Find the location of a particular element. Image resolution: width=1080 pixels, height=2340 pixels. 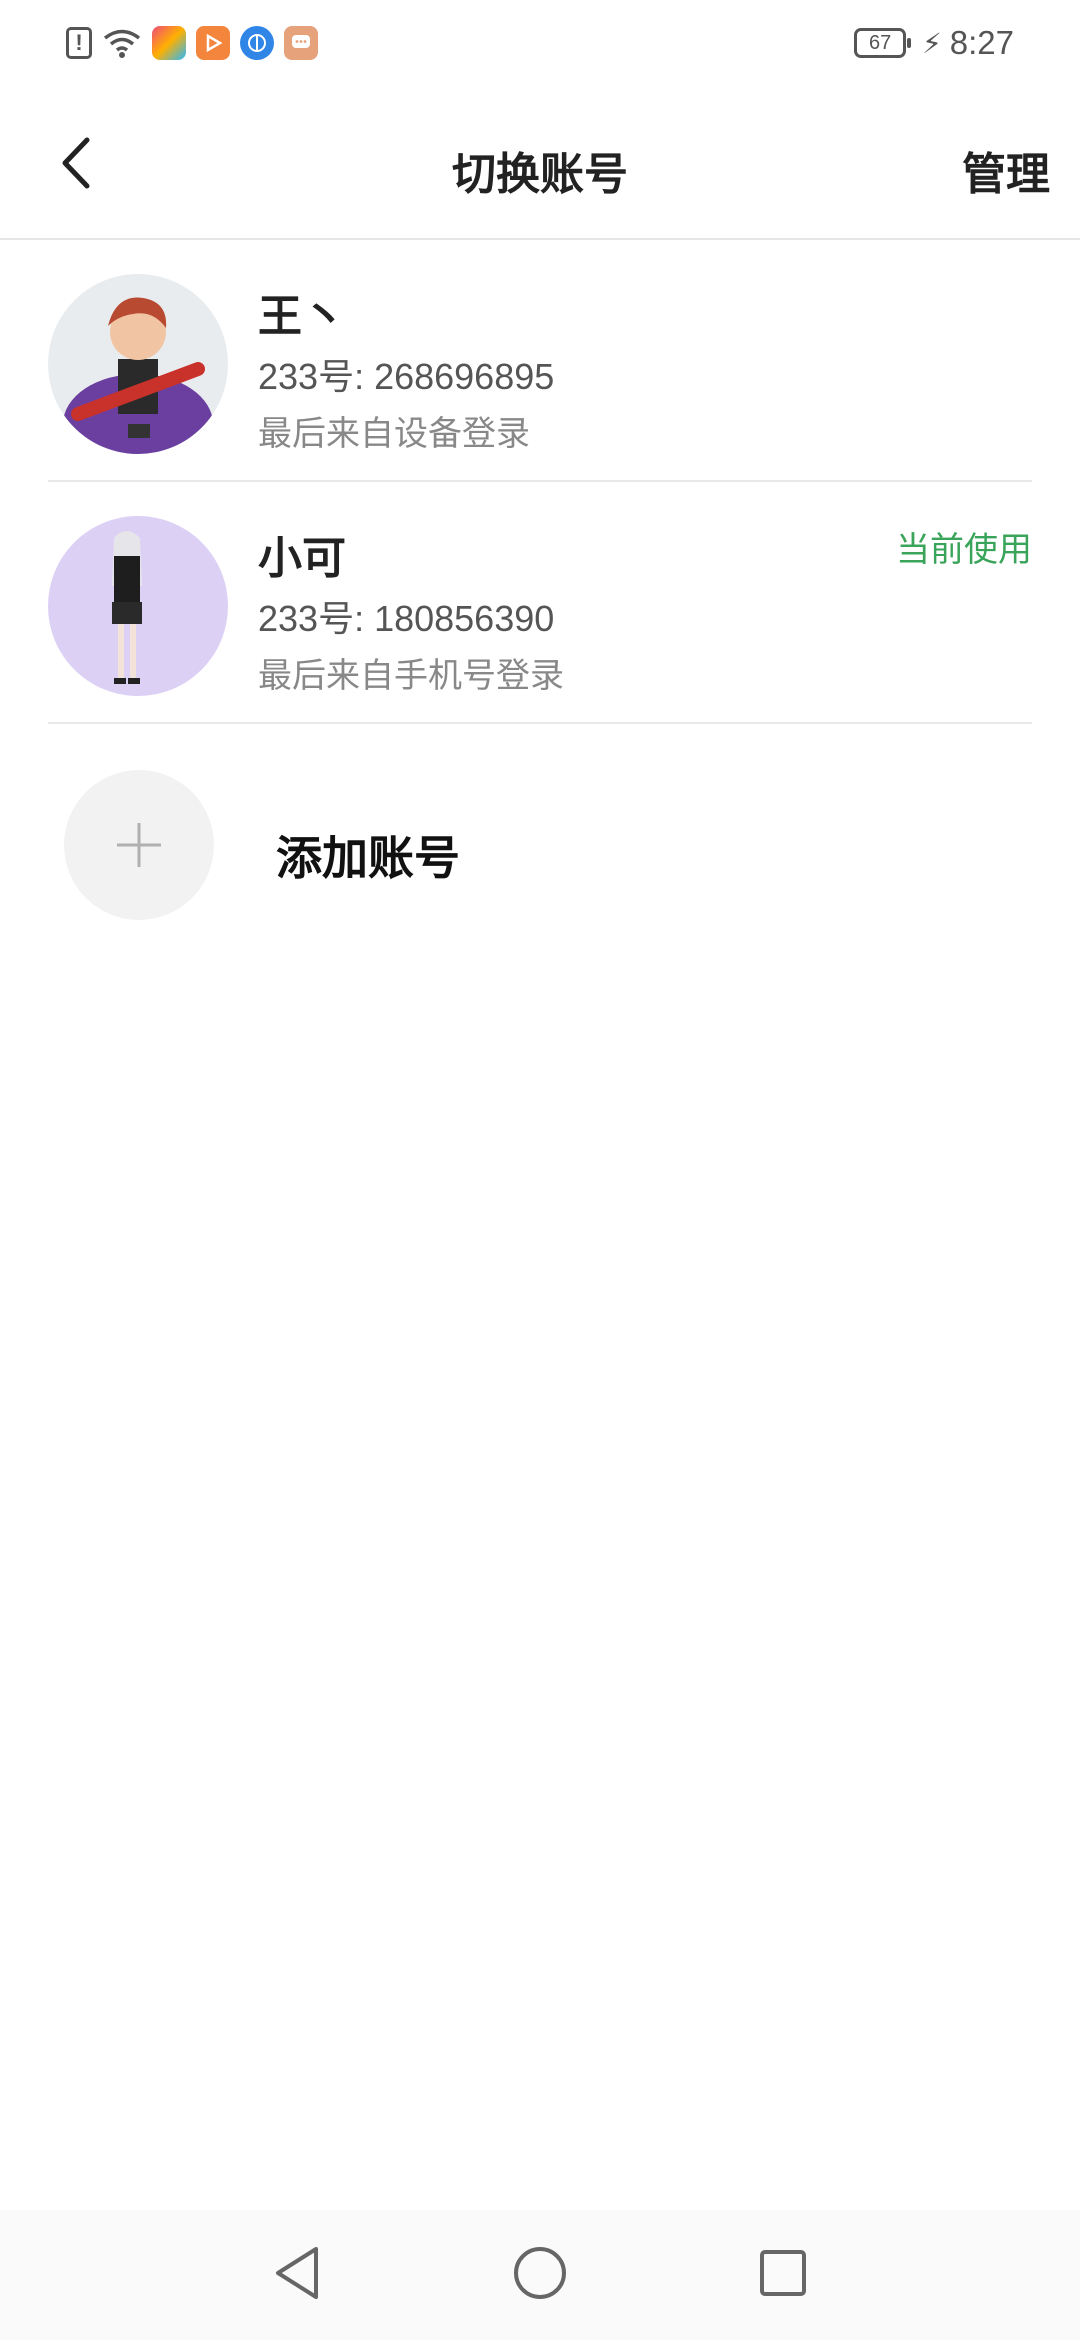

account-id: 233号: 180856390 is located at coordinates (406, 618).